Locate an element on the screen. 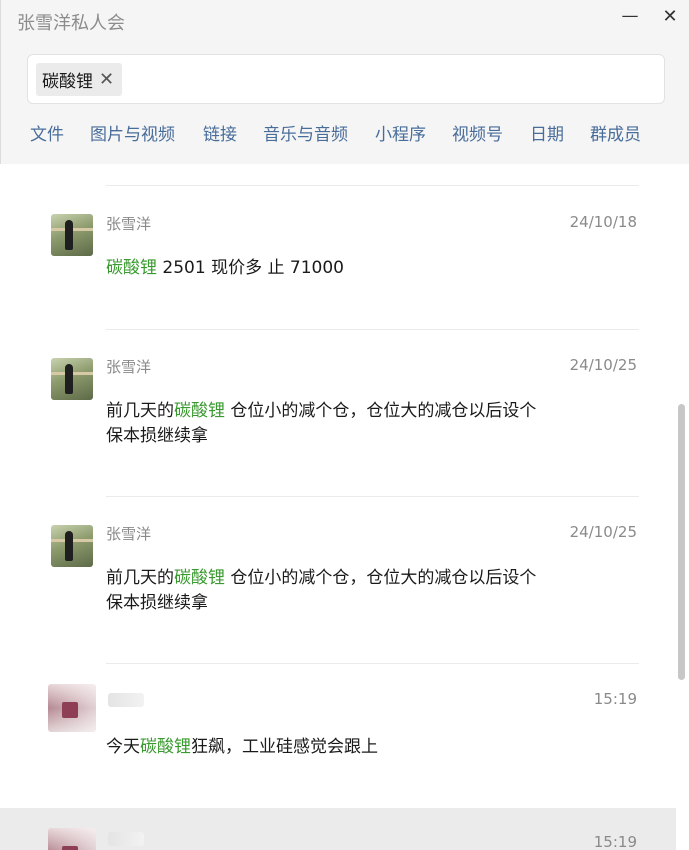 This screenshot has width=689, height=850. filter-tab-files: 文件 is located at coordinates (47, 132).